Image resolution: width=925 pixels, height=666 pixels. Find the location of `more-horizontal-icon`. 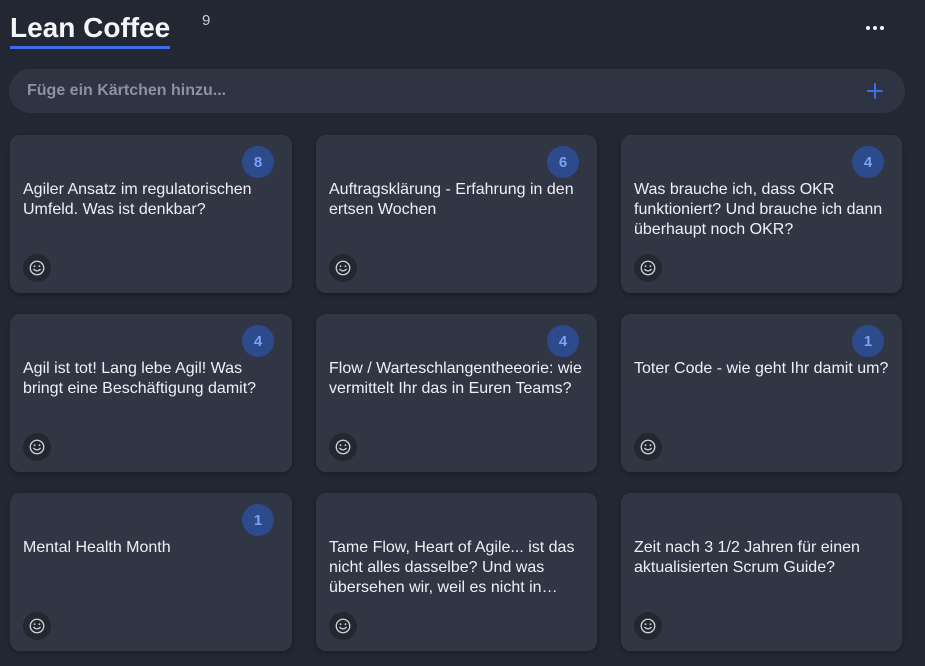

more-horizontal-icon is located at coordinates (875, 28).